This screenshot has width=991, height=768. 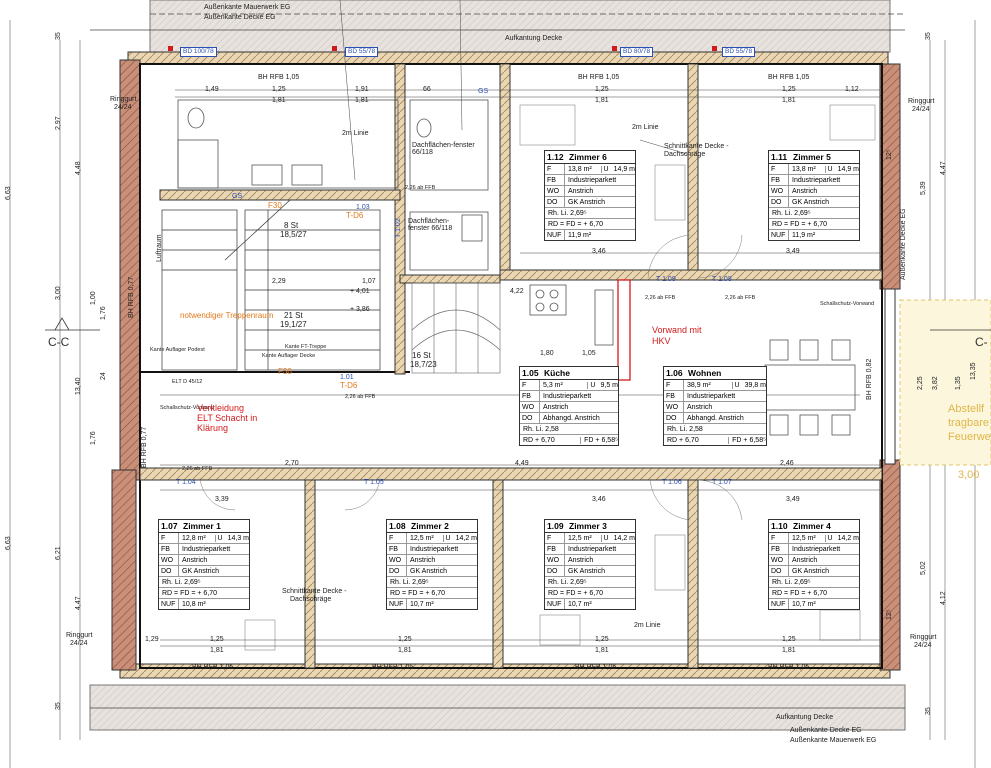 What do you see at coordinates (555, 526) in the screenshot?
I see `room-number: 1.09` at bounding box center [555, 526].